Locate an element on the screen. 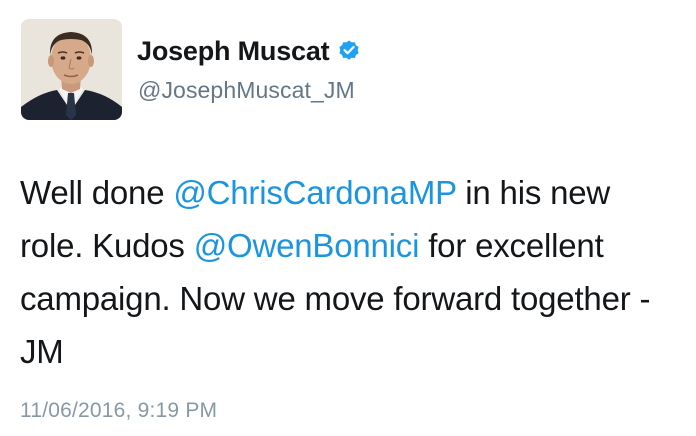 The height and width of the screenshot is (436, 696). avatar is located at coordinates (71, 69).